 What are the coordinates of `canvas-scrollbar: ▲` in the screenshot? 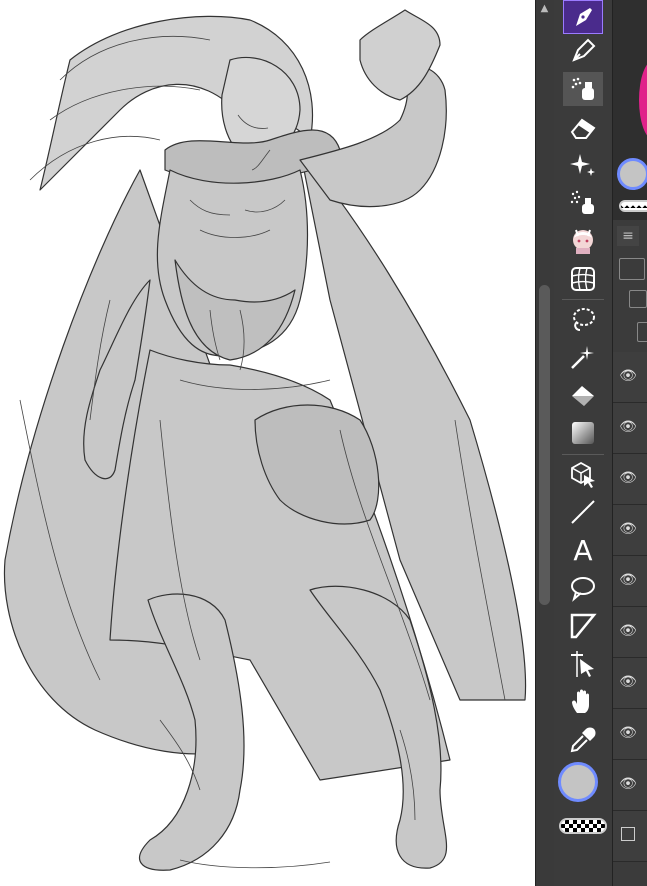 It's located at (544, 443).